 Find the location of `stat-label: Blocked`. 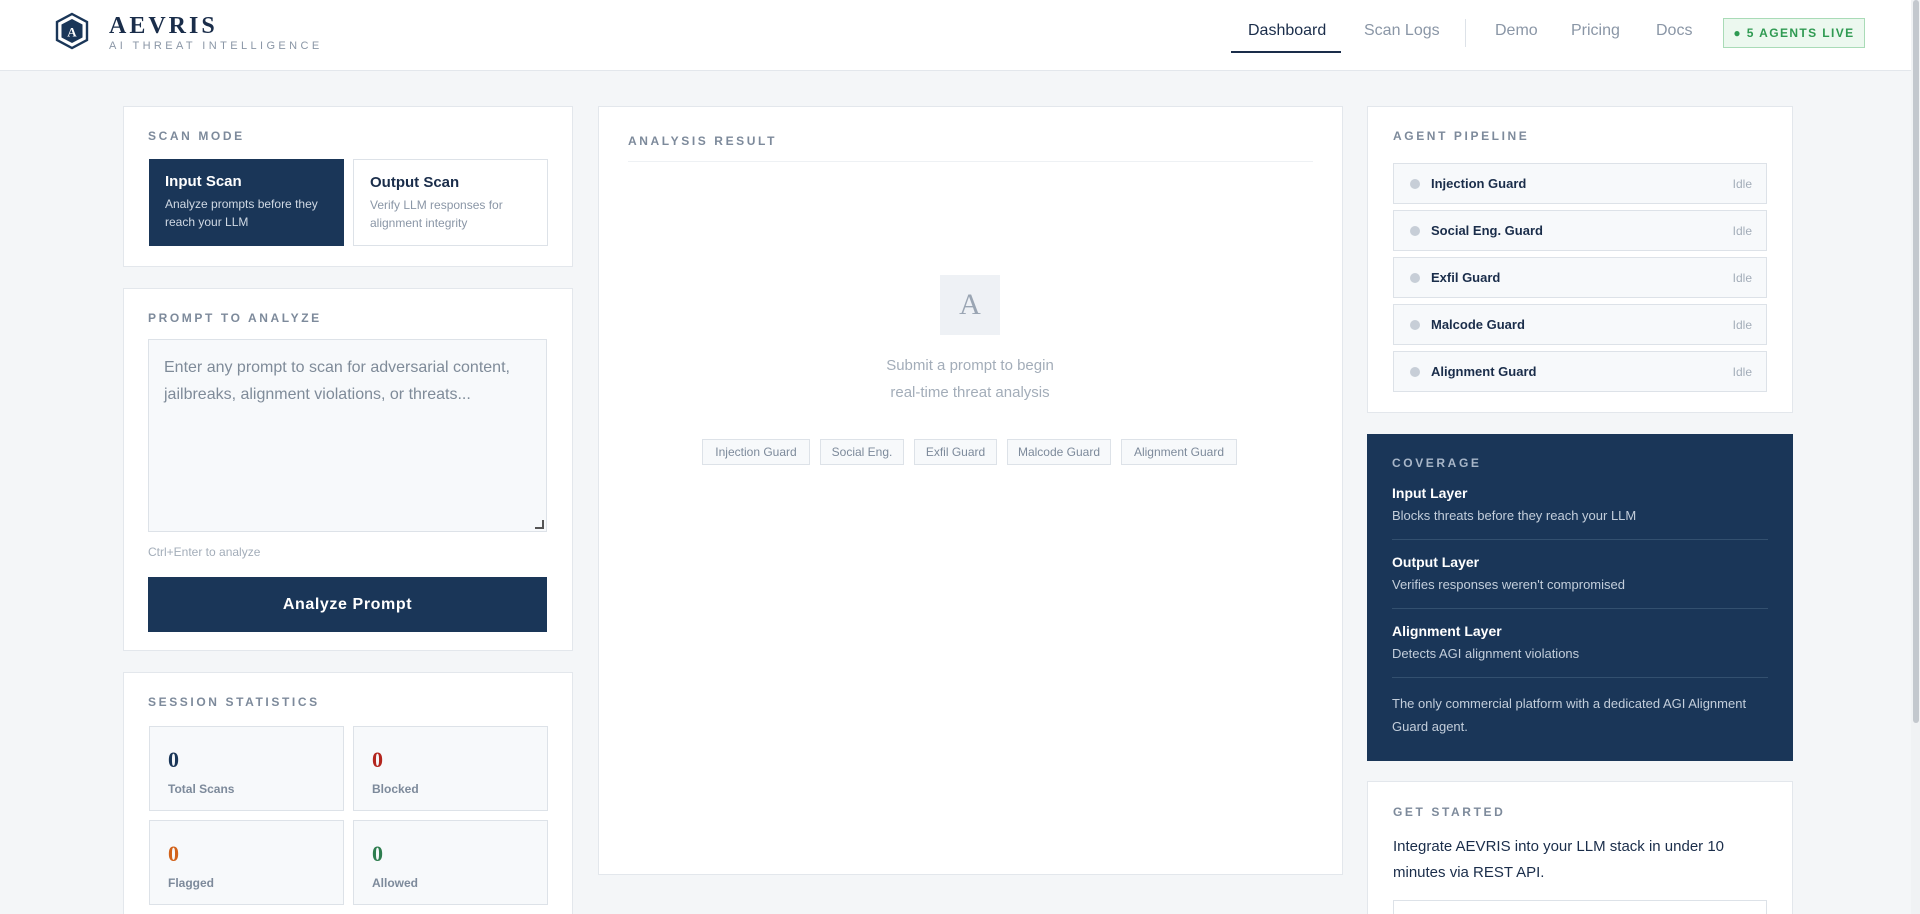

stat-label: Blocked is located at coordinates (395, 789).